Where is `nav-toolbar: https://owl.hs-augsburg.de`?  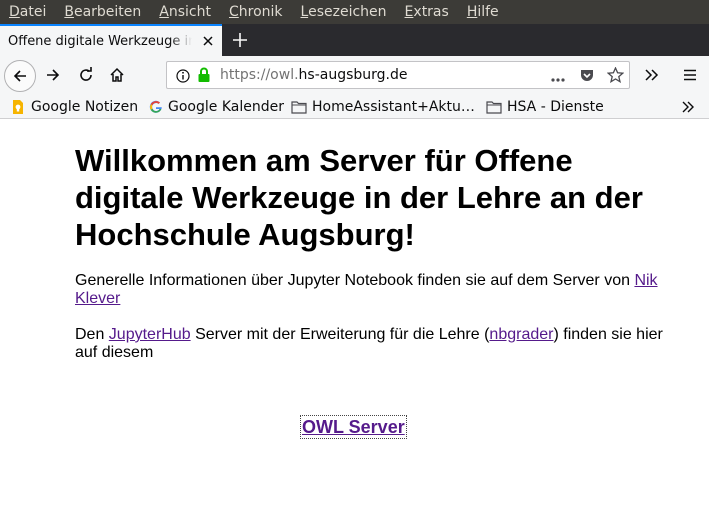 nav-toolbar: https://owl.hs-augsburg.de is located at coordinates (354, 75).